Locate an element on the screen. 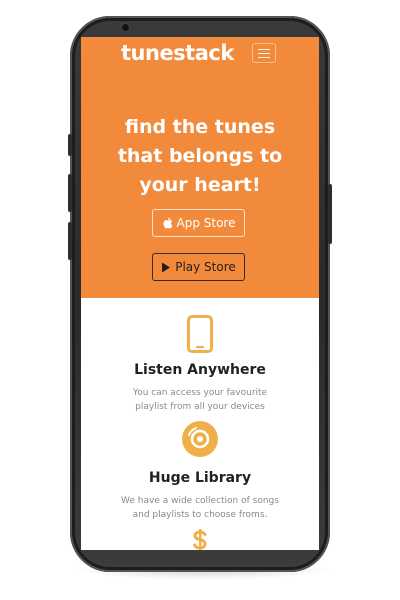 The image size is (400, 600). mute-switch is located at coordinates (70, 145).